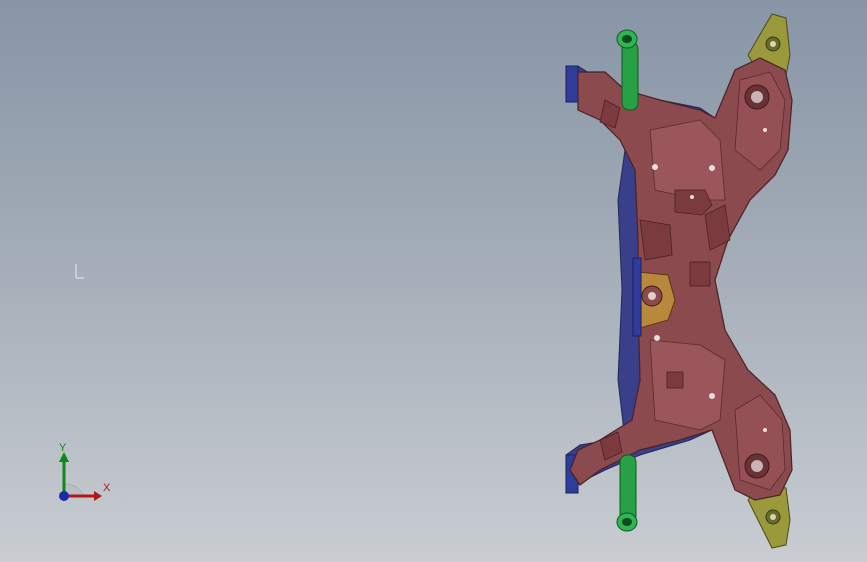 This screenshot has height=562, width=867. Describe the element at coordinates (63, 448) in the screenshot. I see `y-axis-label: Y` at that location.